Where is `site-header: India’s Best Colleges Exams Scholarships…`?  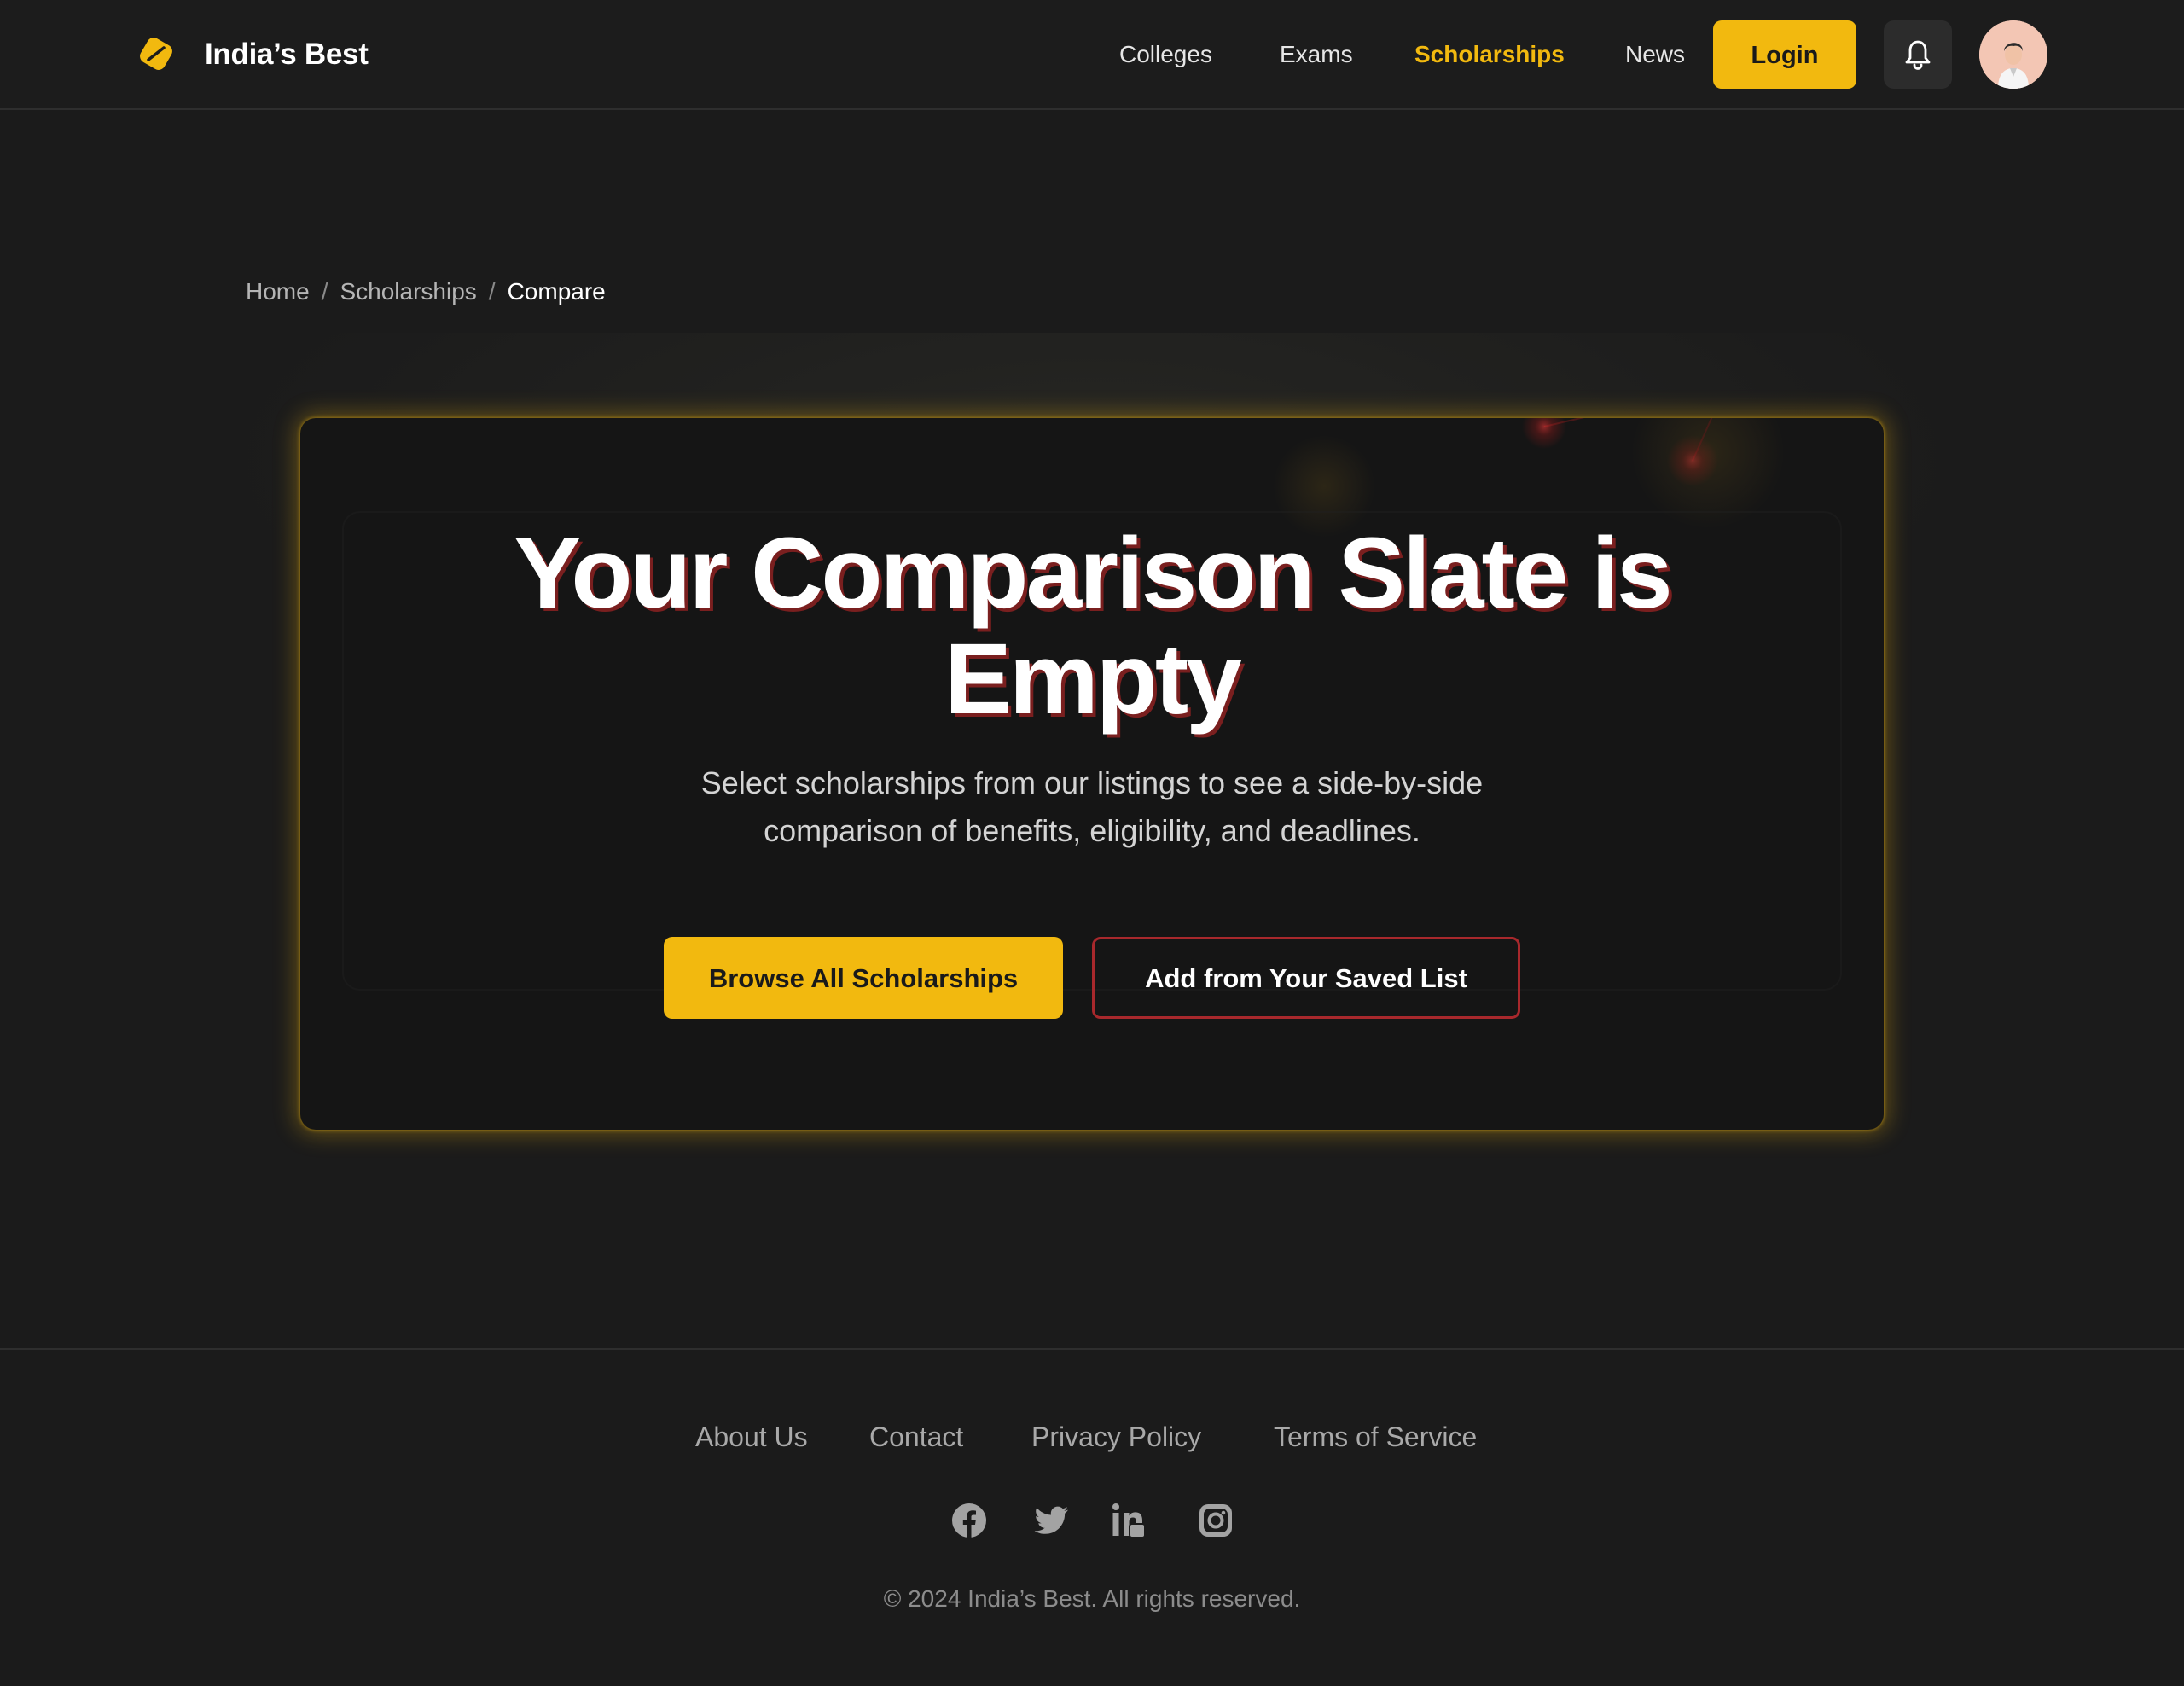
site-header: India’s Best Colleges Exams Scholarships… is located at coordinates (1092, 55).